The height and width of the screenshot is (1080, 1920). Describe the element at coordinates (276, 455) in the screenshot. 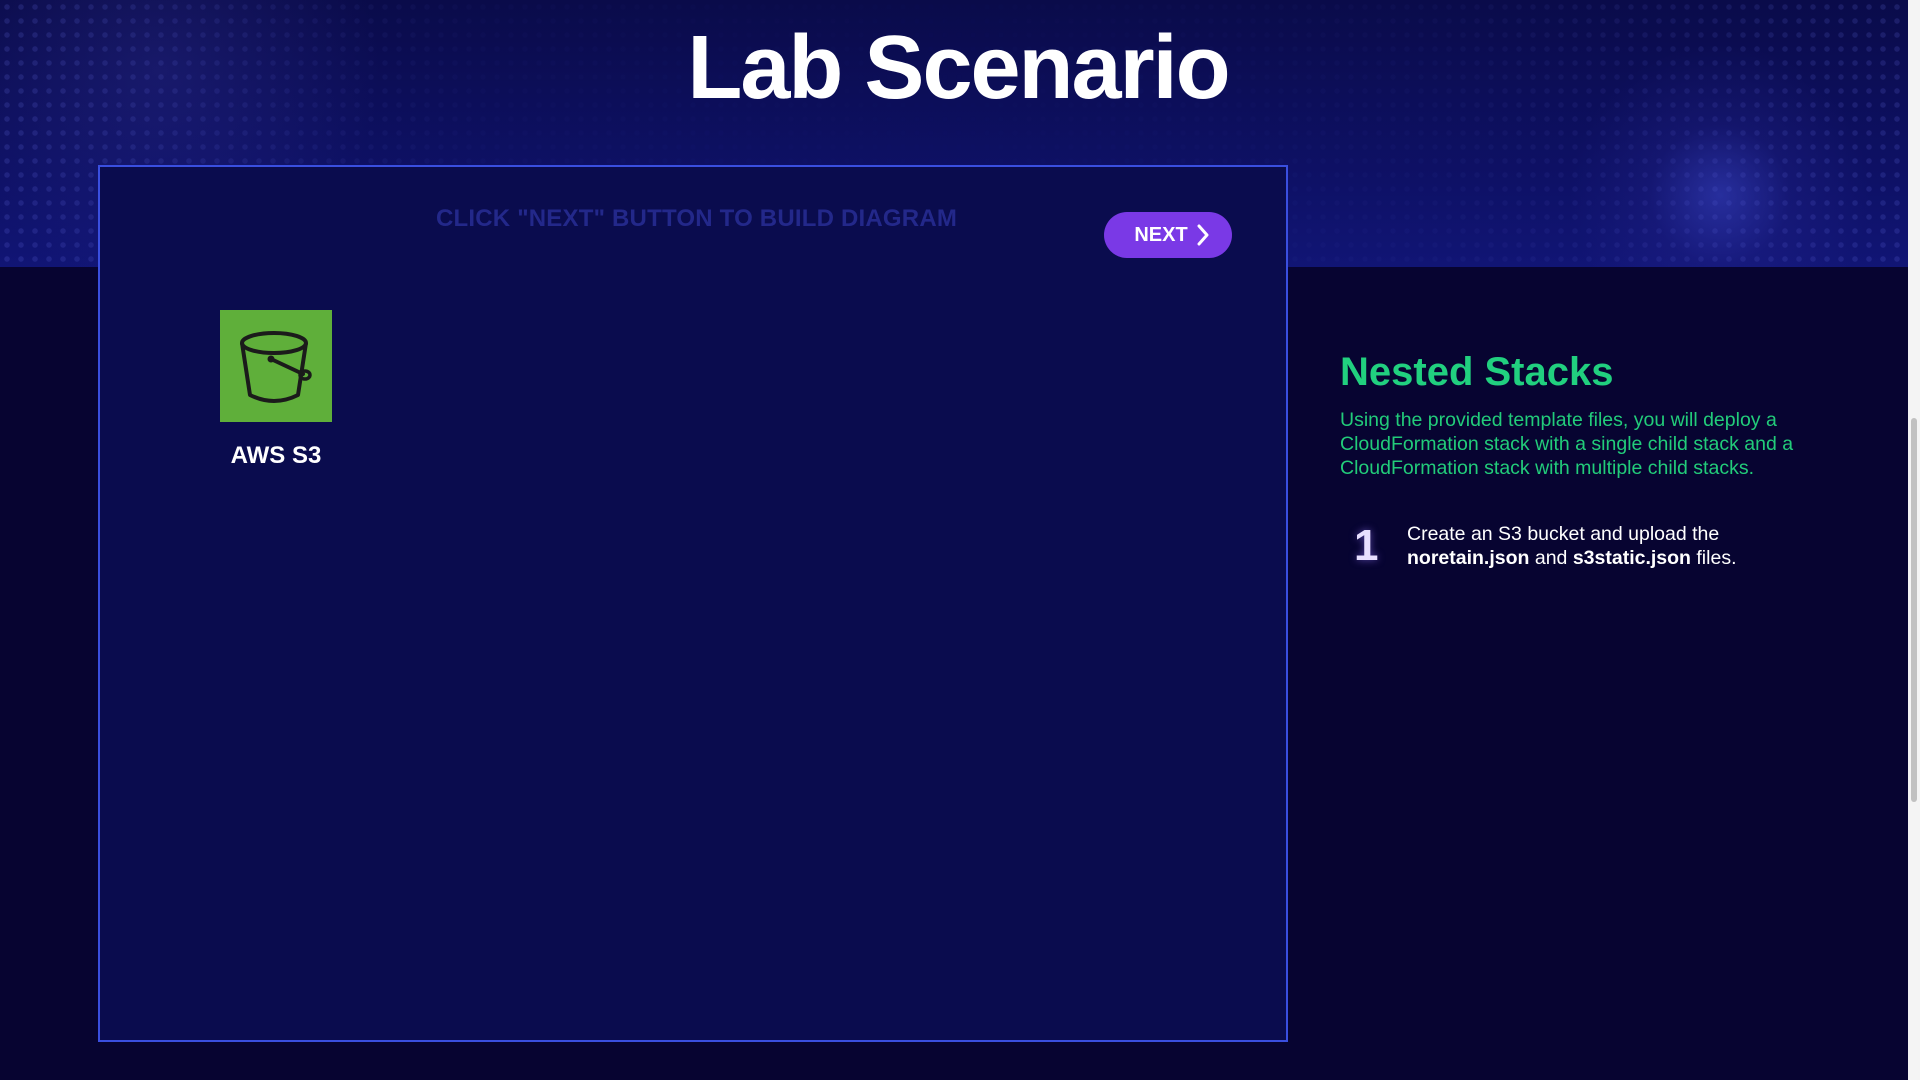

I see `s3-label: AWS S3` at that location.